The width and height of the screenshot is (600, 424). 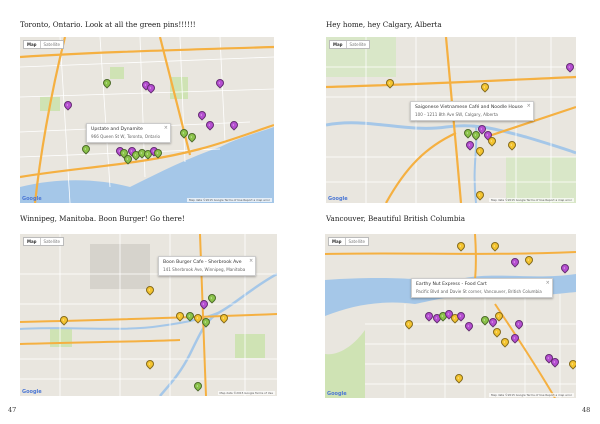 What do you see at coordinates (246, 393) in the screenshot?
I see `map-attribution: Map data ©2015 Google Terms of Use` at bounding box center [246, 393].